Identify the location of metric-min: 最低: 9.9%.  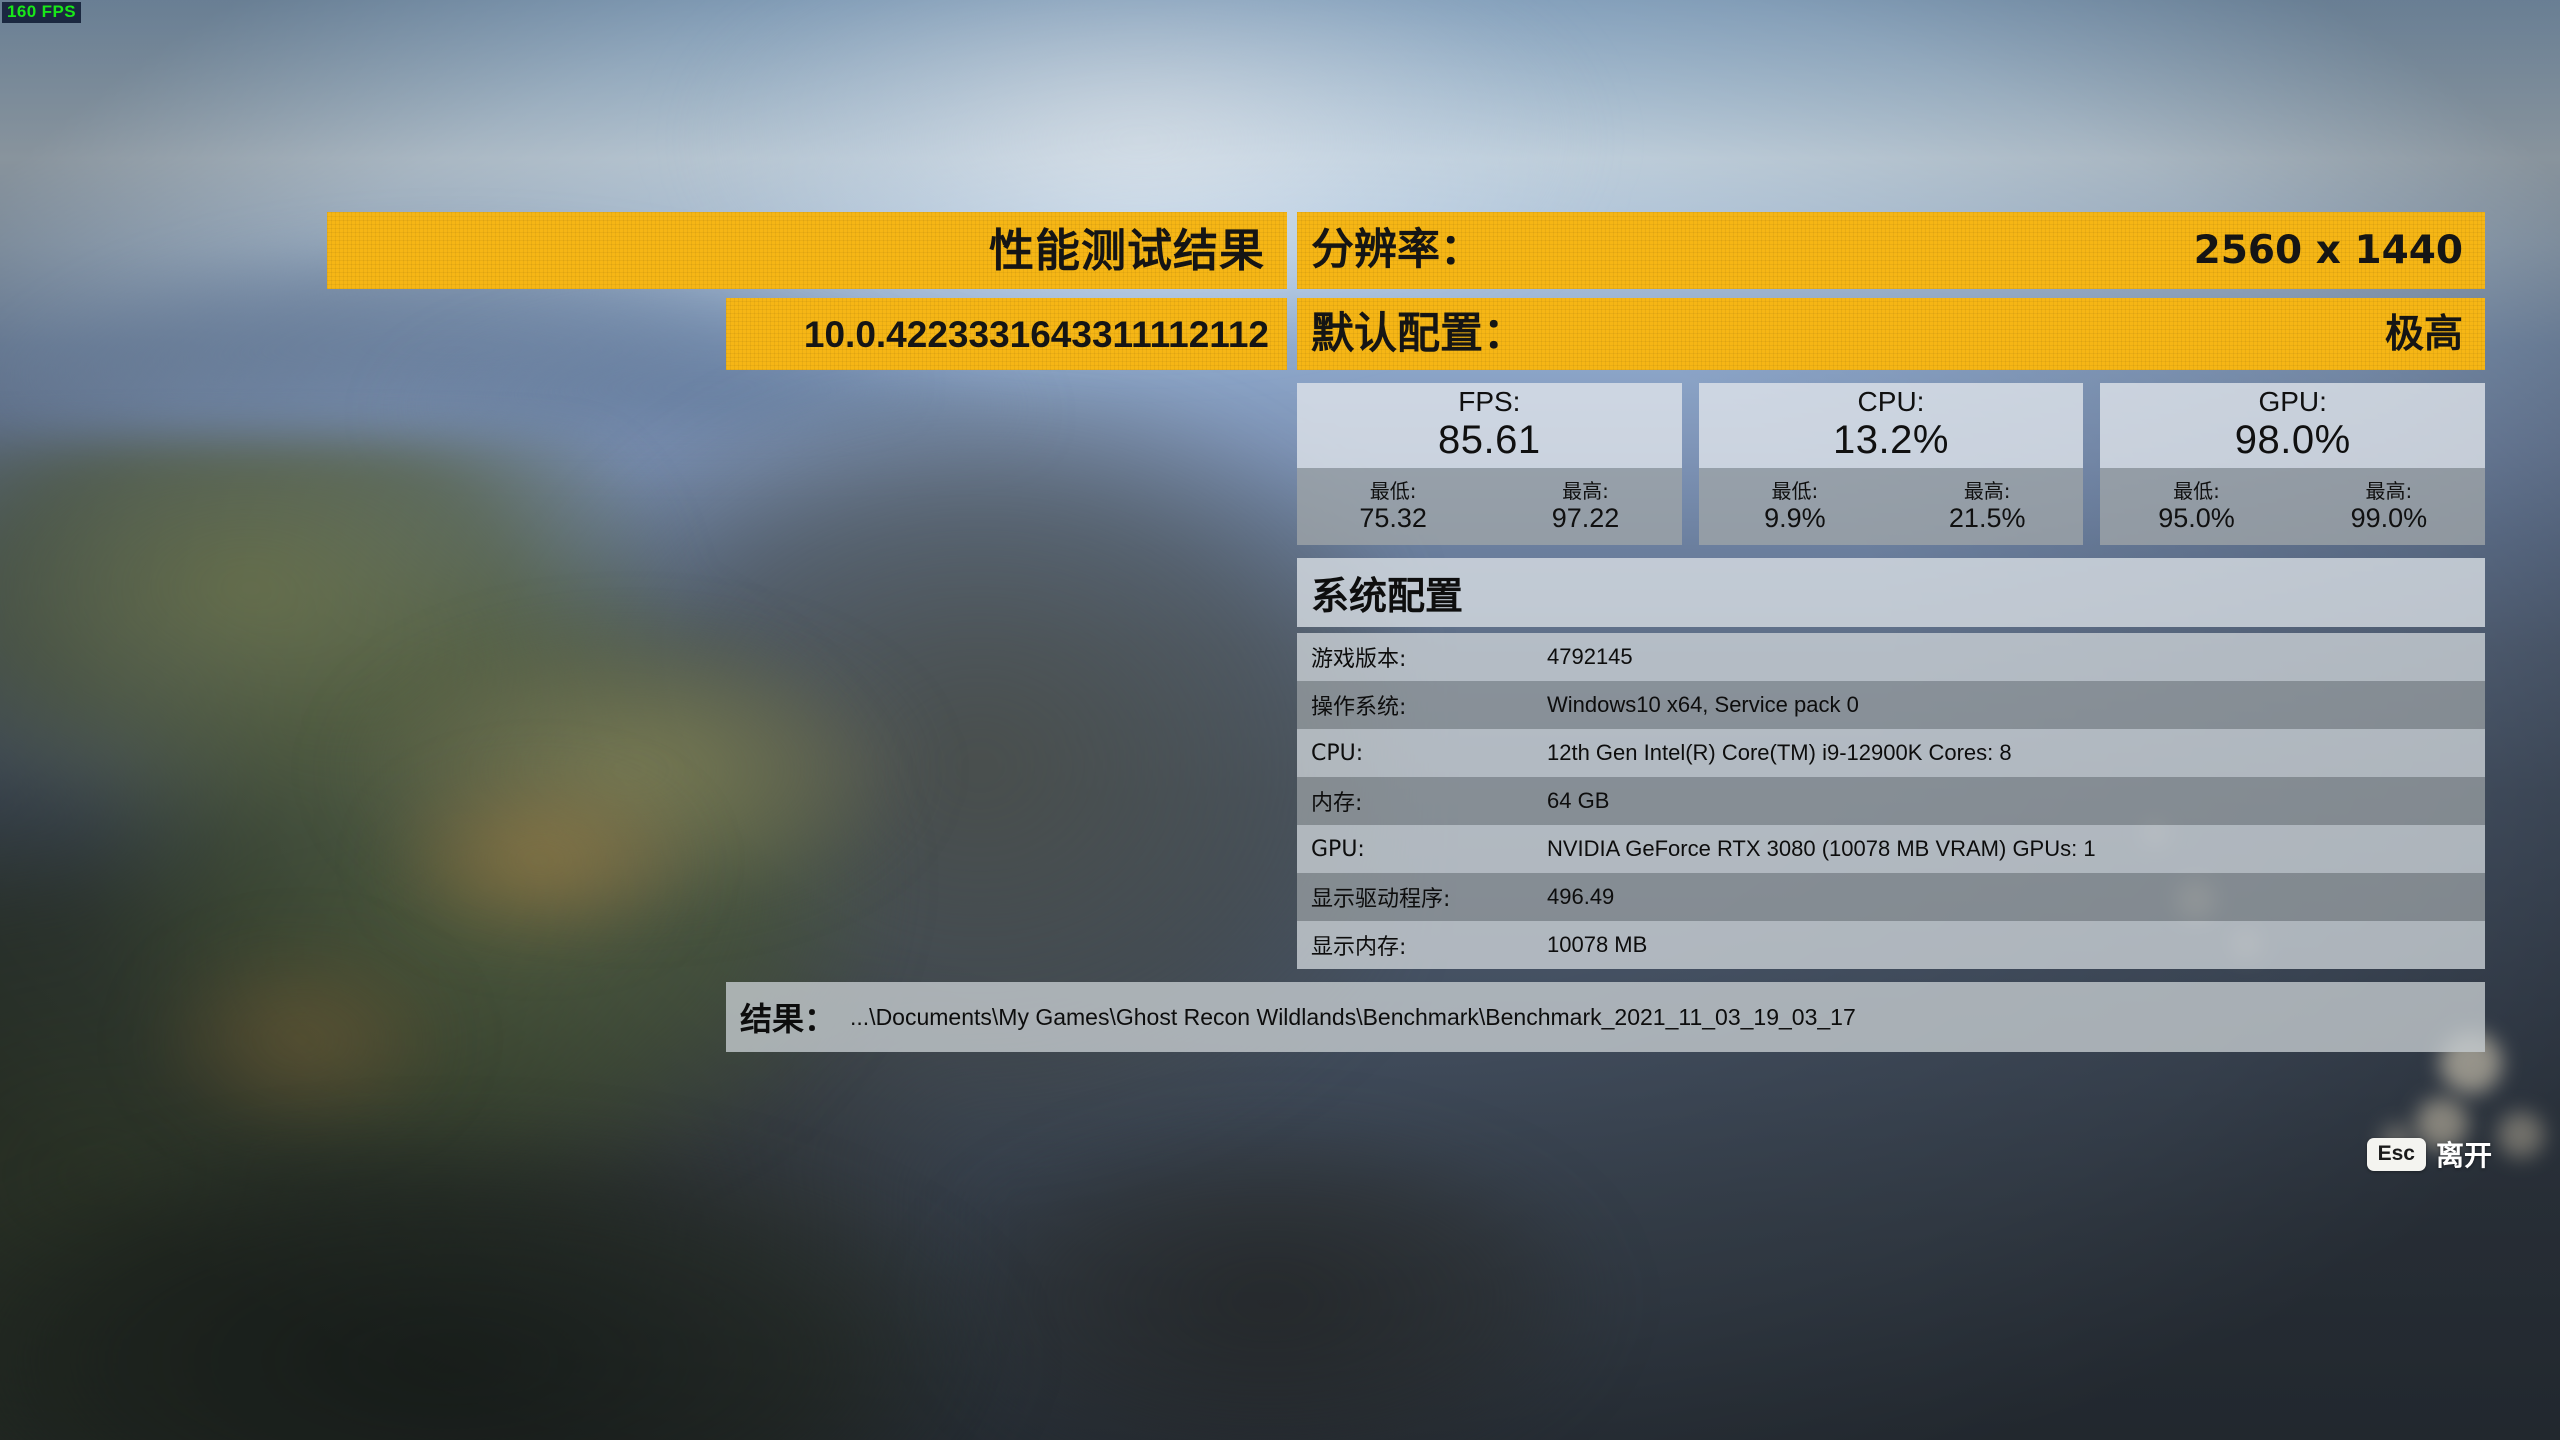
(1795, 506).